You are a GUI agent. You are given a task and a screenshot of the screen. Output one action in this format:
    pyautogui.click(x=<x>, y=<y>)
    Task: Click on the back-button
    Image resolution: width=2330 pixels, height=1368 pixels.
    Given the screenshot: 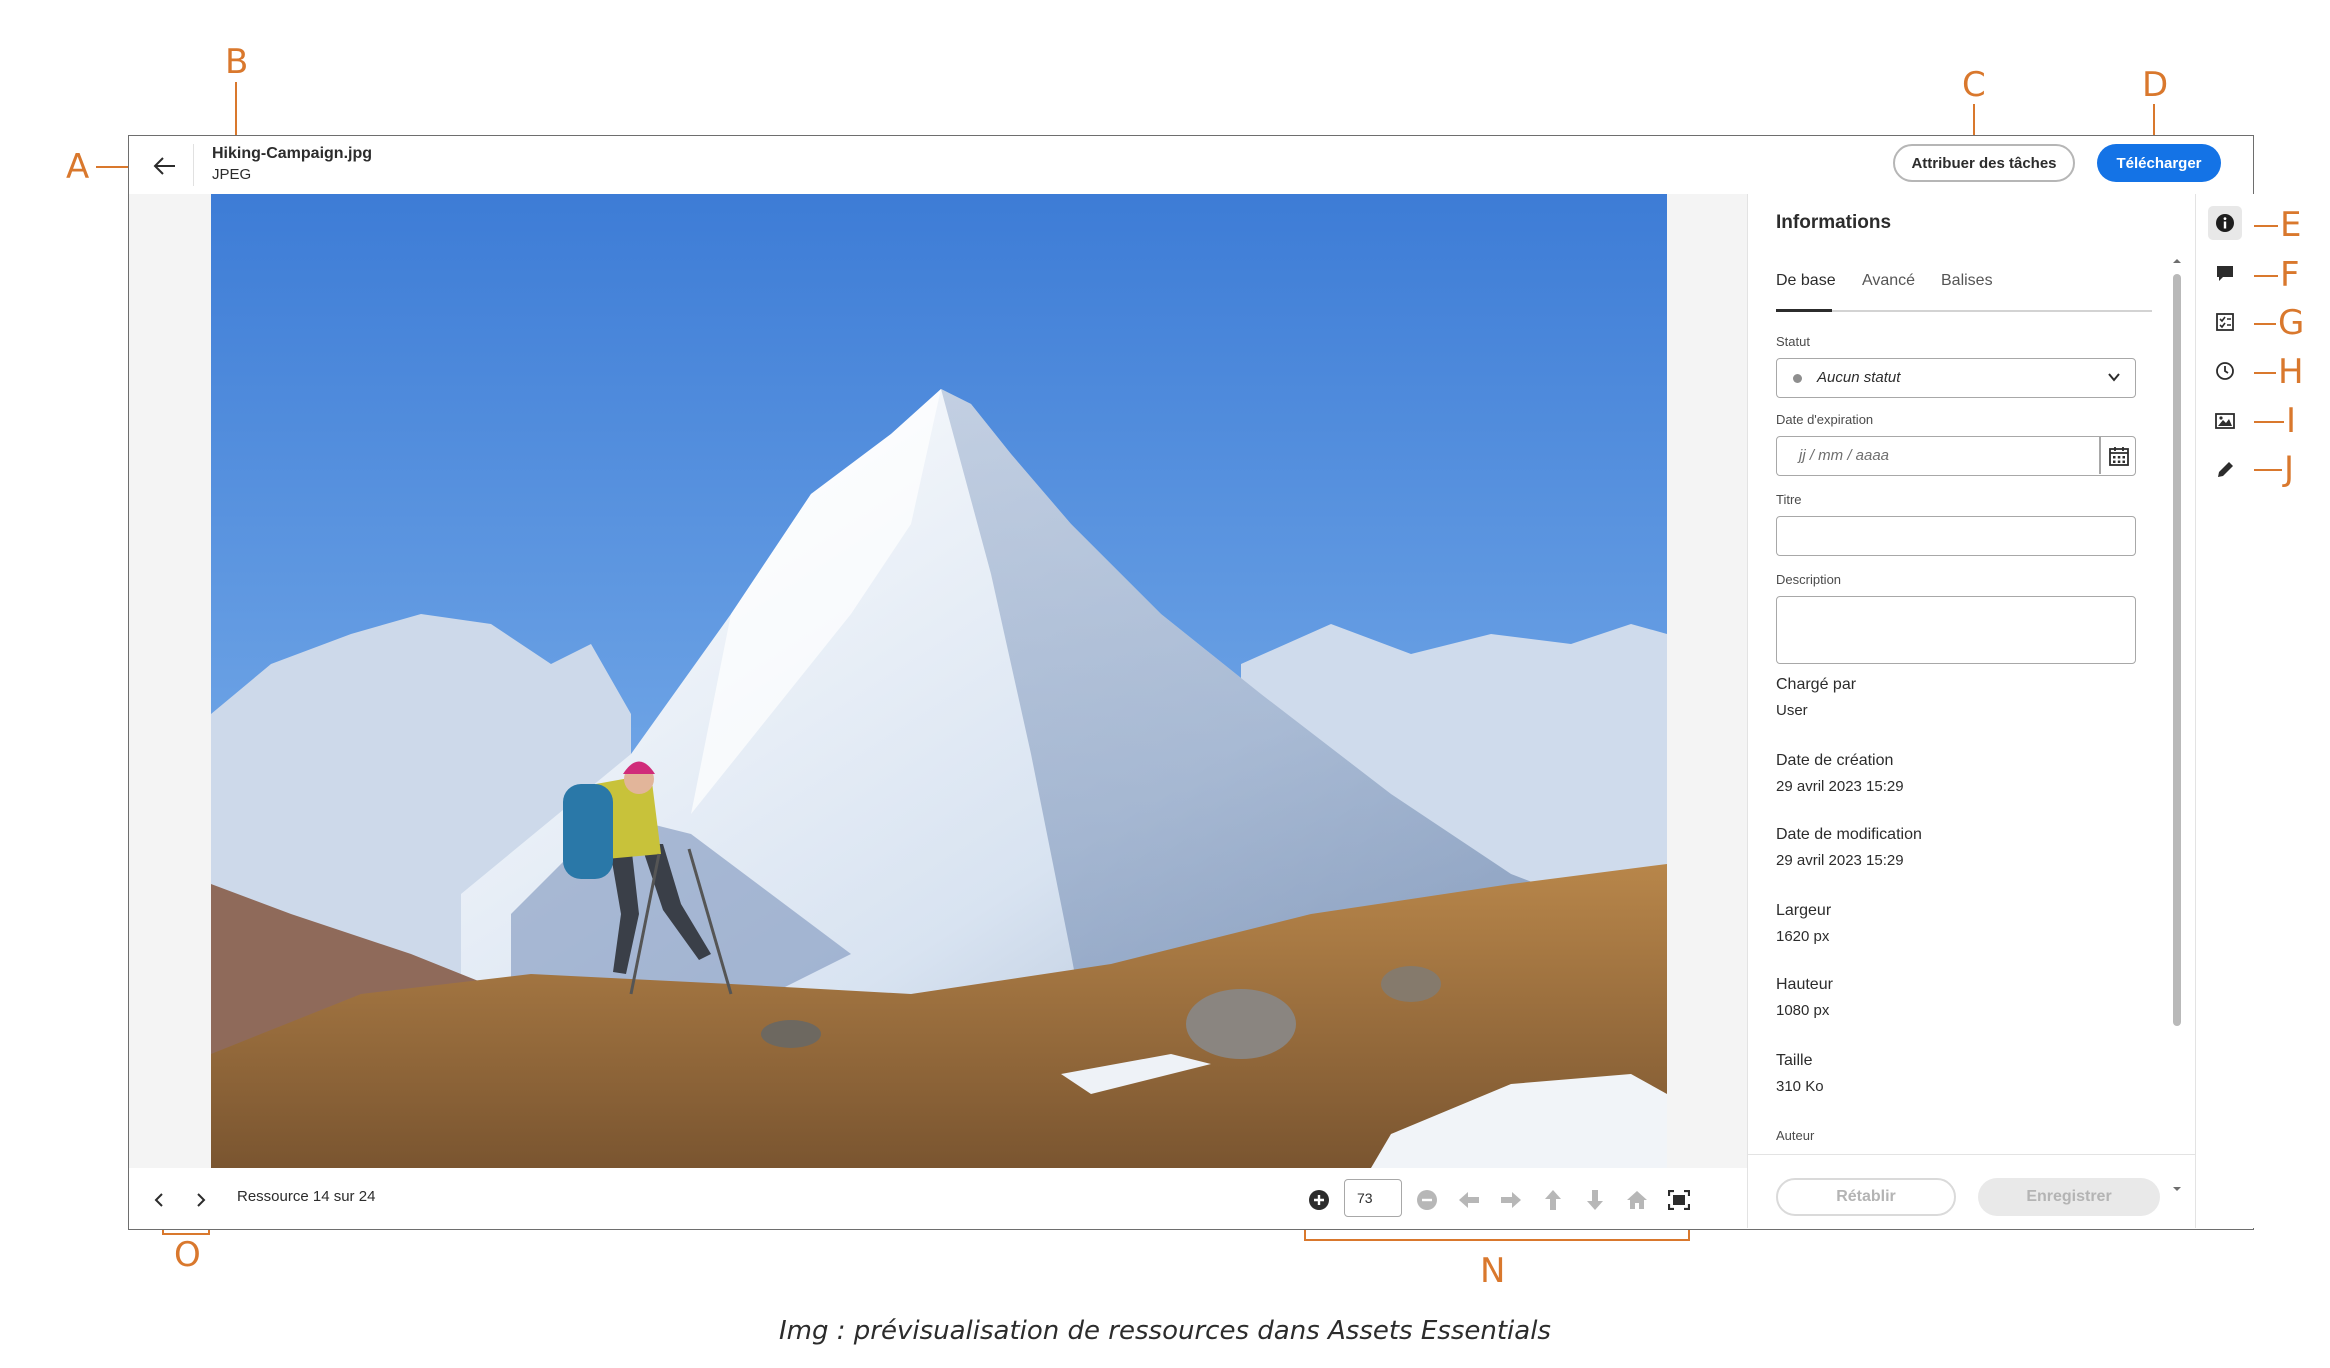 What is the action you would take?
    pyautogui.click(x=165, y=166)
    